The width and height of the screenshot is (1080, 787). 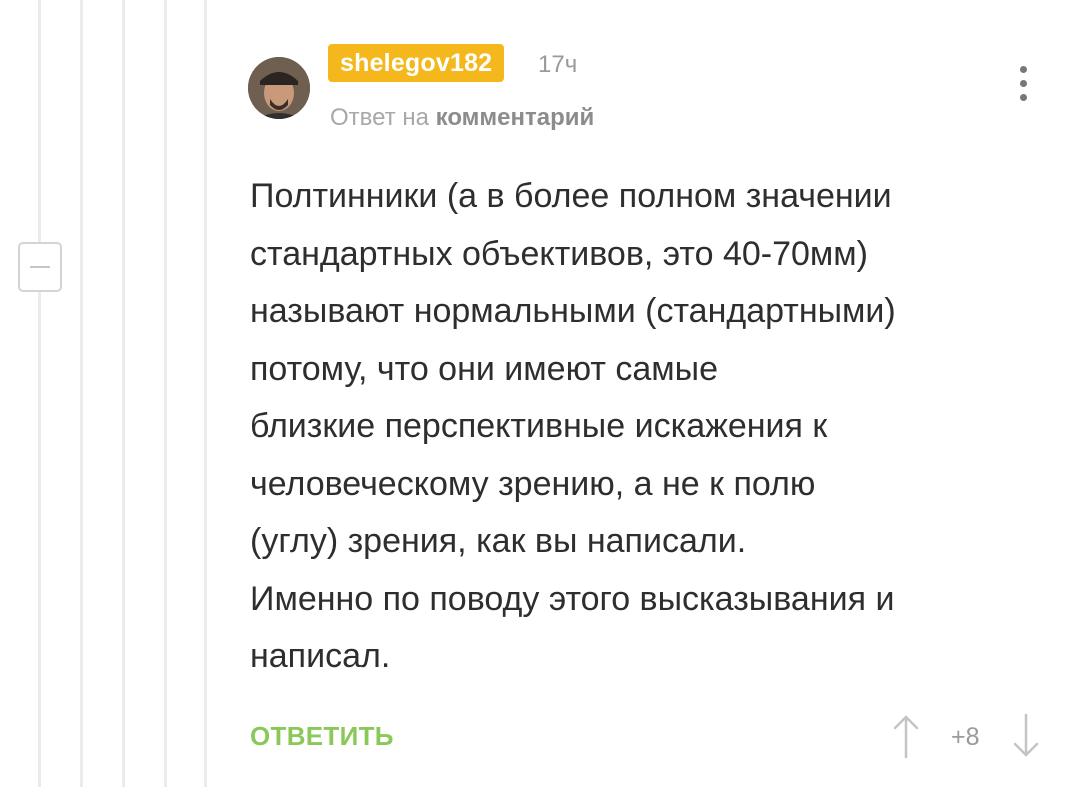 I want to click on parent-comment-link: комментарий, so click(x=515, y=117).